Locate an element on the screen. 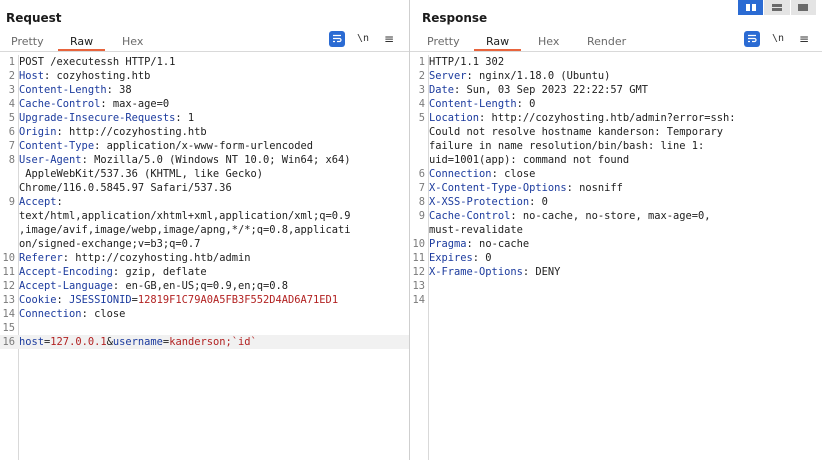 This screenshot has height=460, width=822. response-line: 6 Connection: close is located at coordinates (616, 174).